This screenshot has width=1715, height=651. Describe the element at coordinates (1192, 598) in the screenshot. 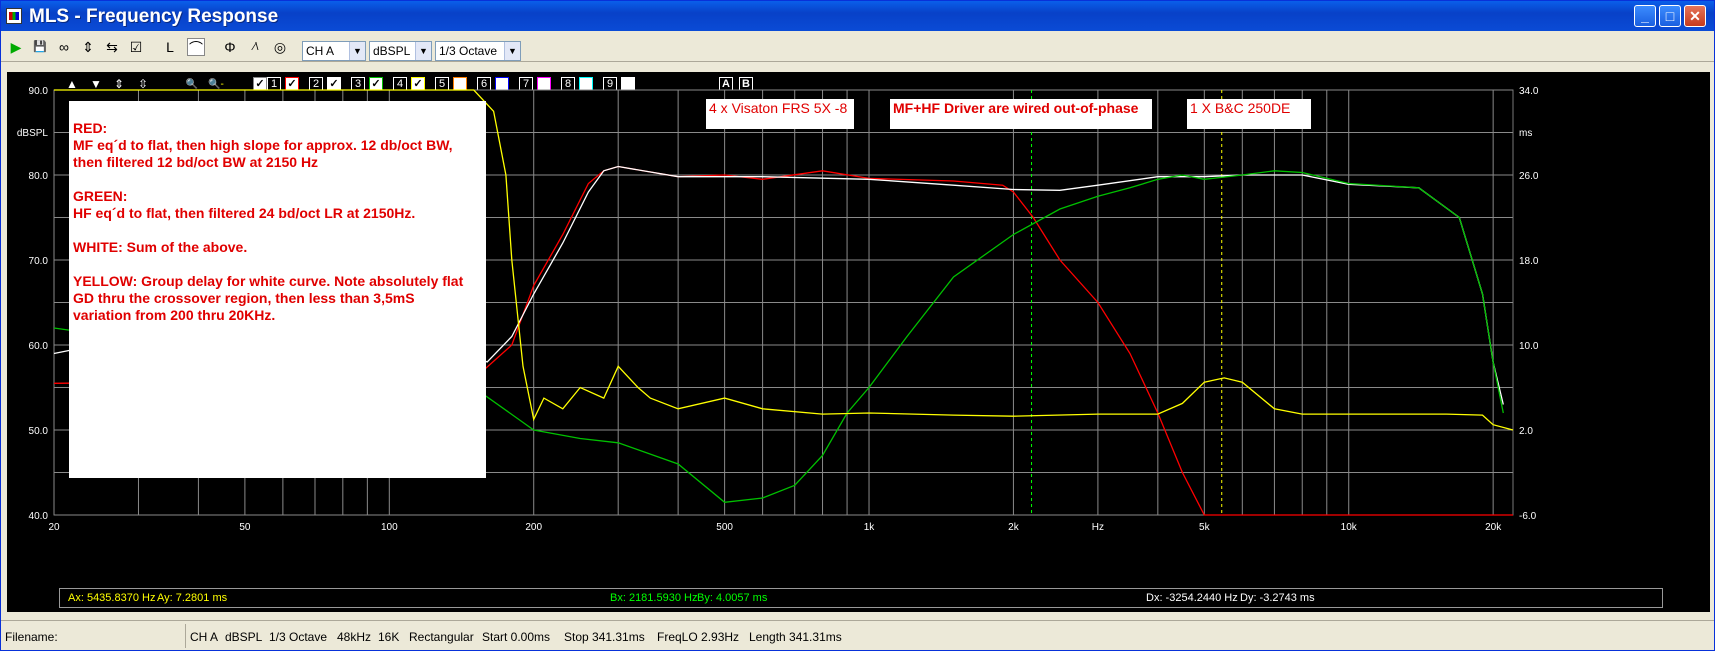

I see `cursor-delta-x: Dx: -3254.2440 Hz` at that location.